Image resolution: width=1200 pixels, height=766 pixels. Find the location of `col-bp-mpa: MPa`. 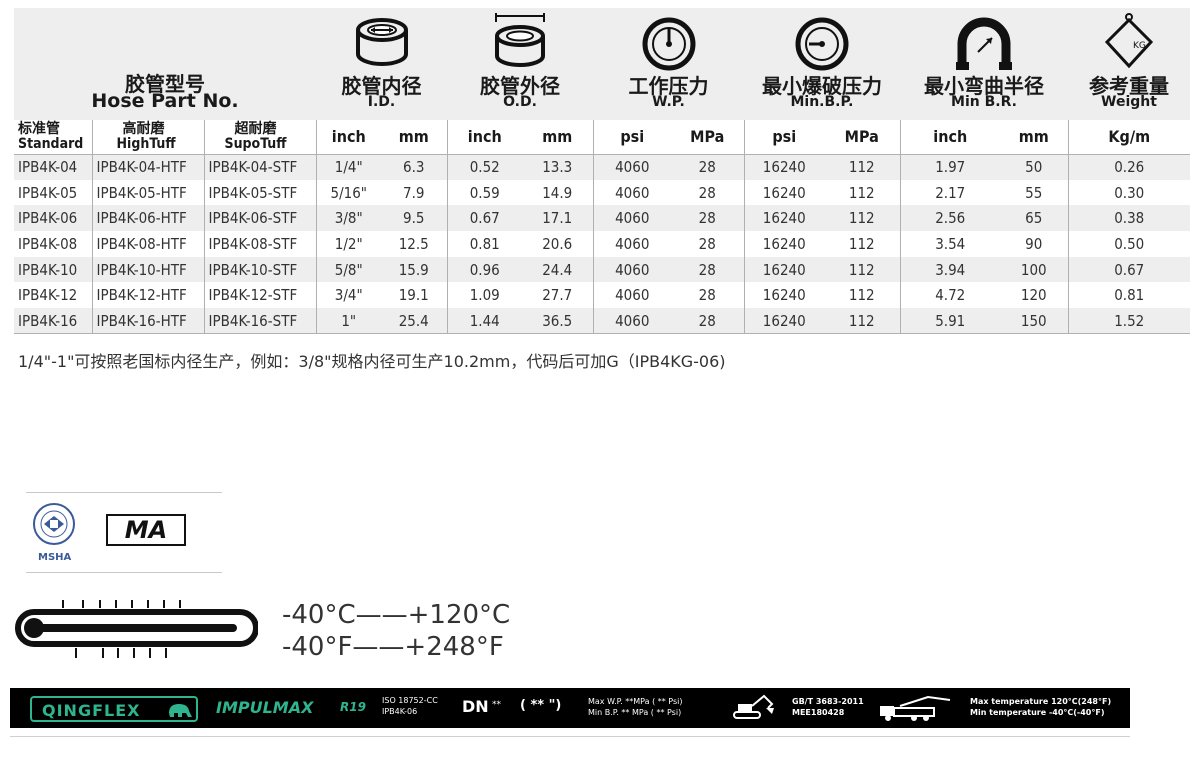

col-bp-mpa: MPa is located at coordinates (862, 137).